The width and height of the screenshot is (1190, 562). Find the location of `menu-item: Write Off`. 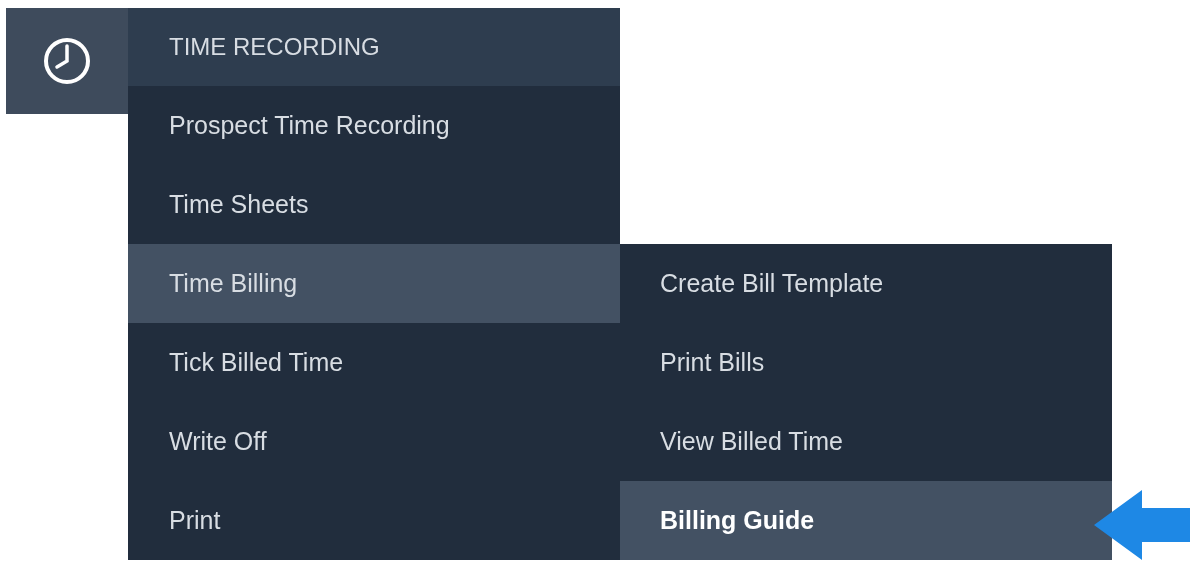

menu-item: Write Off is located at coordinates (374, 441).